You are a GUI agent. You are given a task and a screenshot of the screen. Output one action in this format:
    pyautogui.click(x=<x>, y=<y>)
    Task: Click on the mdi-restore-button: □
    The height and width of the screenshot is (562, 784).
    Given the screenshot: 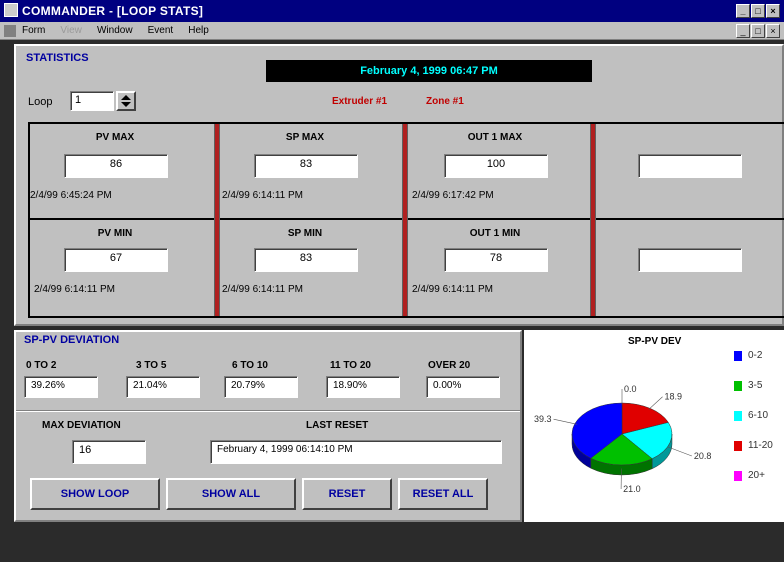 What is the action you would take?
    pyautogui.click(x=758, y=31)
    